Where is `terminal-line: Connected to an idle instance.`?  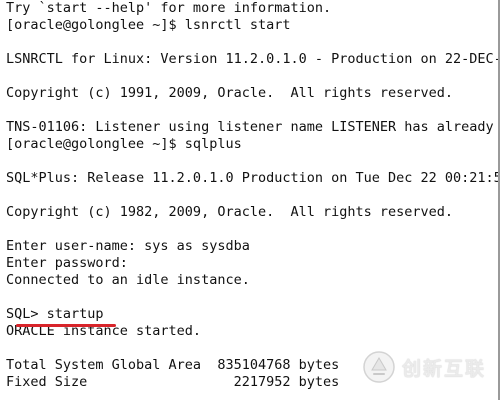 terminal-line: Connected to an idle instance. is located at coordinates (128, 280).